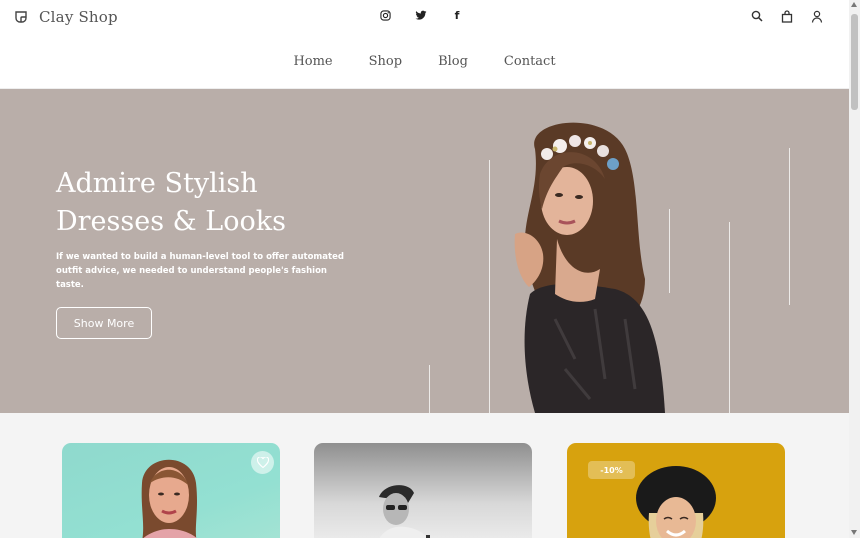  What do you see at coordinates (854, 62) in the screenshot?
I see `scrollbar-thumb` at bounding box center [854, 62].